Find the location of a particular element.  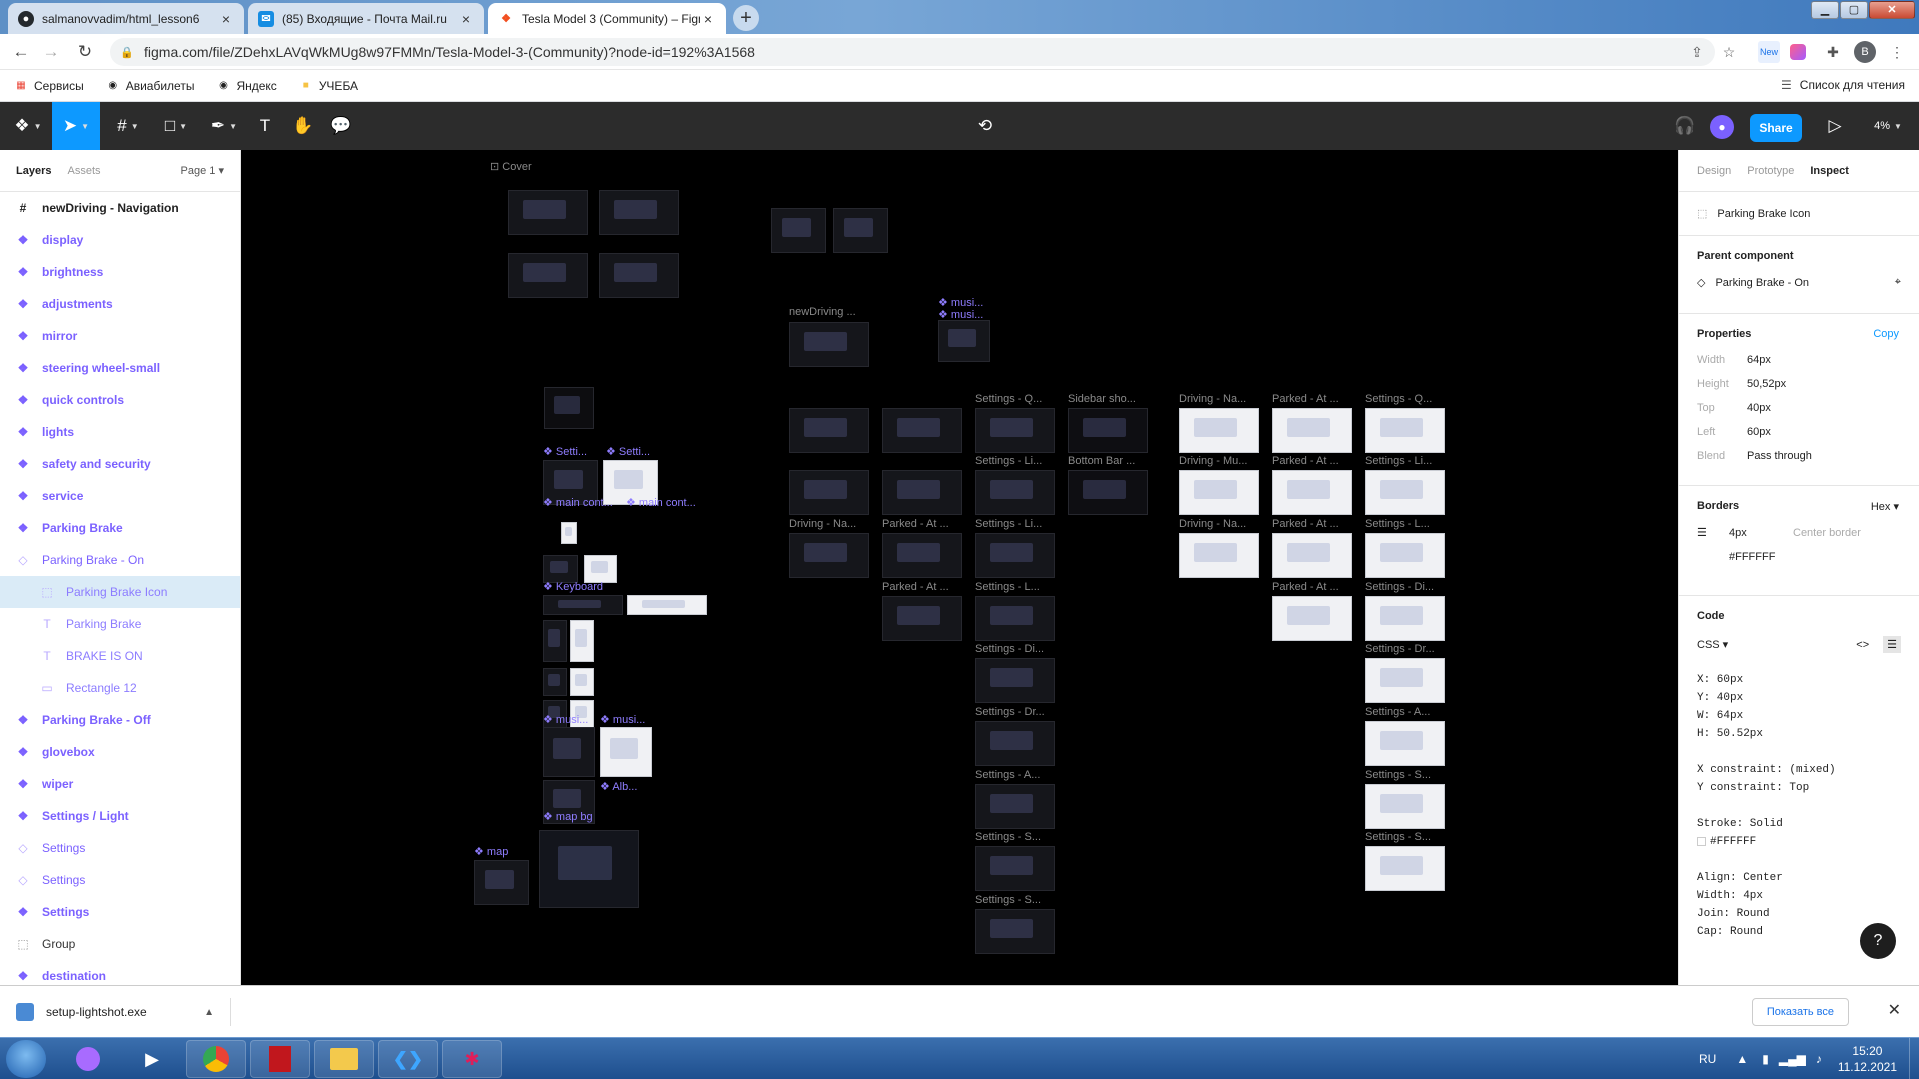

layer-item: # newDriving - Navigation is located at coordinates (120, 208).